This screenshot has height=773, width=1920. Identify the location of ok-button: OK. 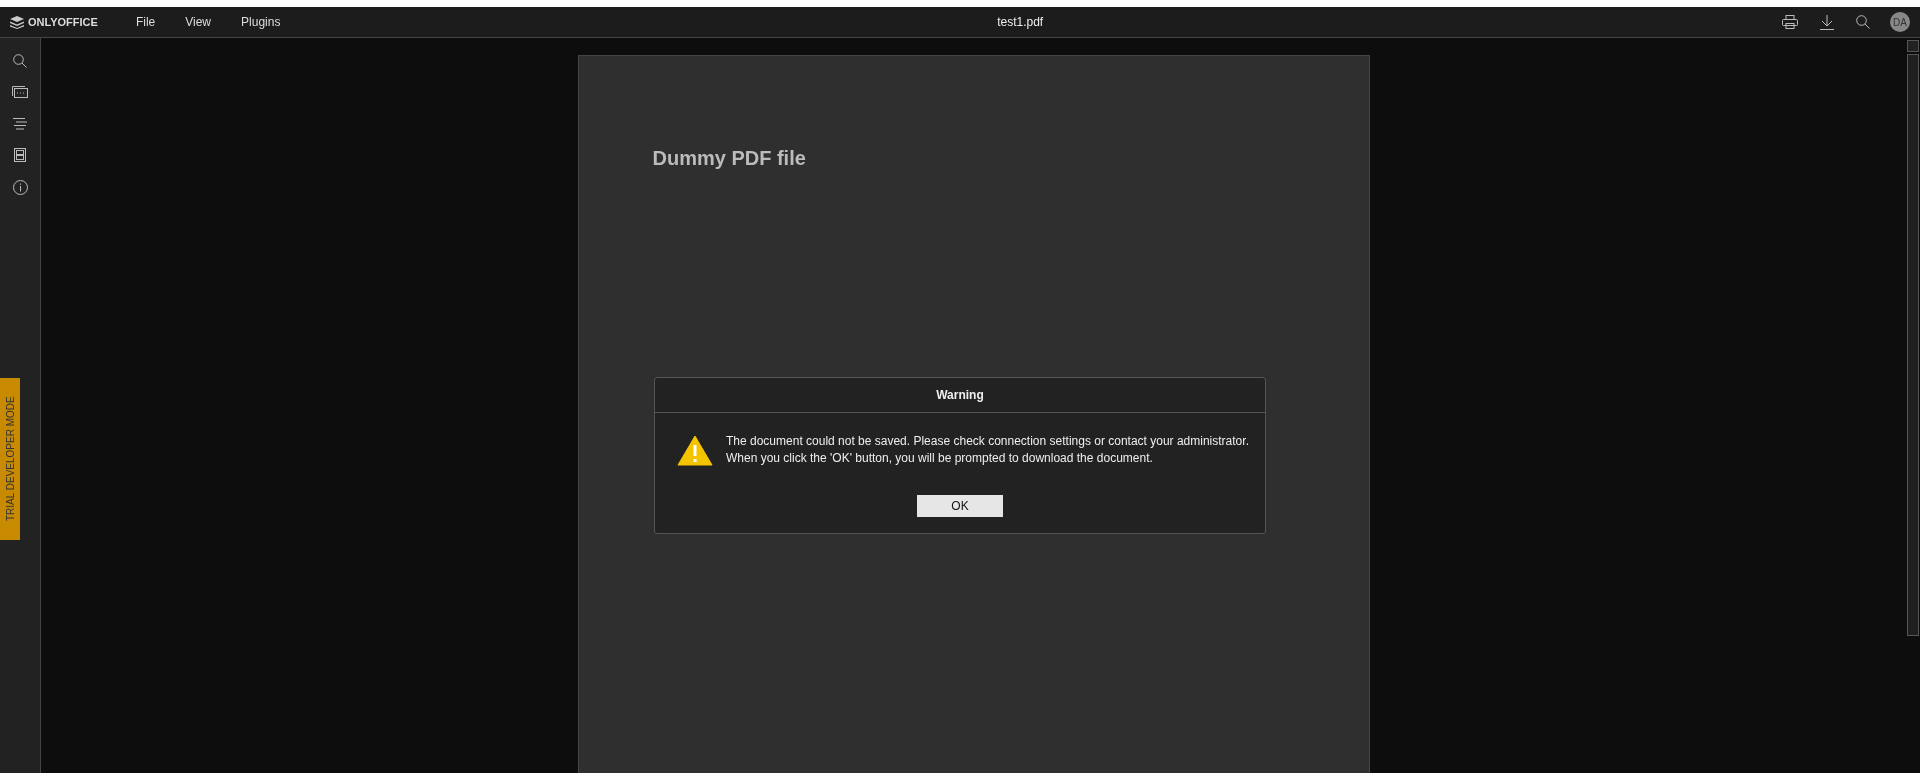
(960, 506).